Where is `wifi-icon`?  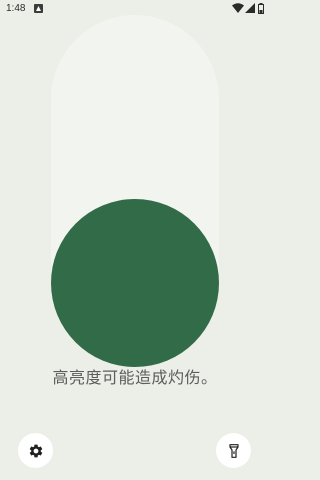 wifi-icon is located at coordinates (238, 8).